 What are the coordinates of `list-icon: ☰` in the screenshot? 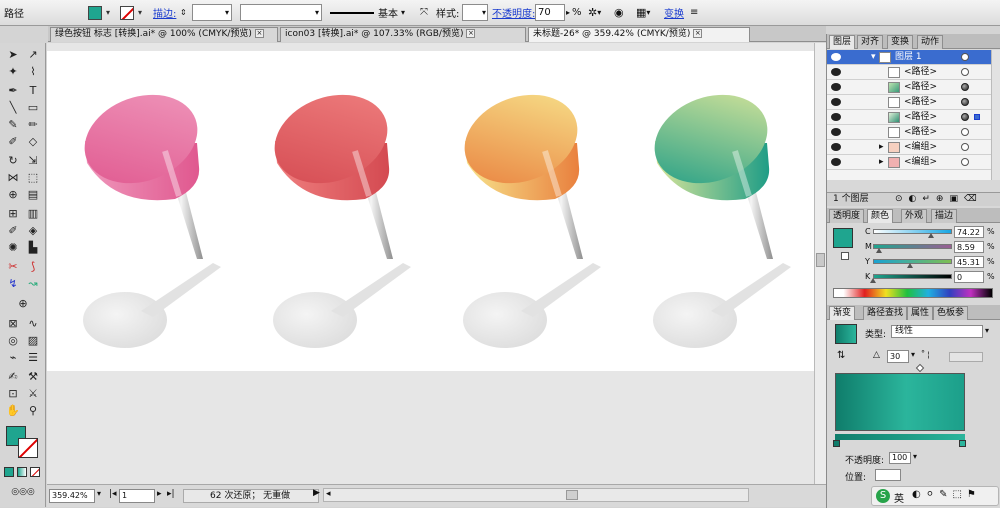 It's located at (33, 357).